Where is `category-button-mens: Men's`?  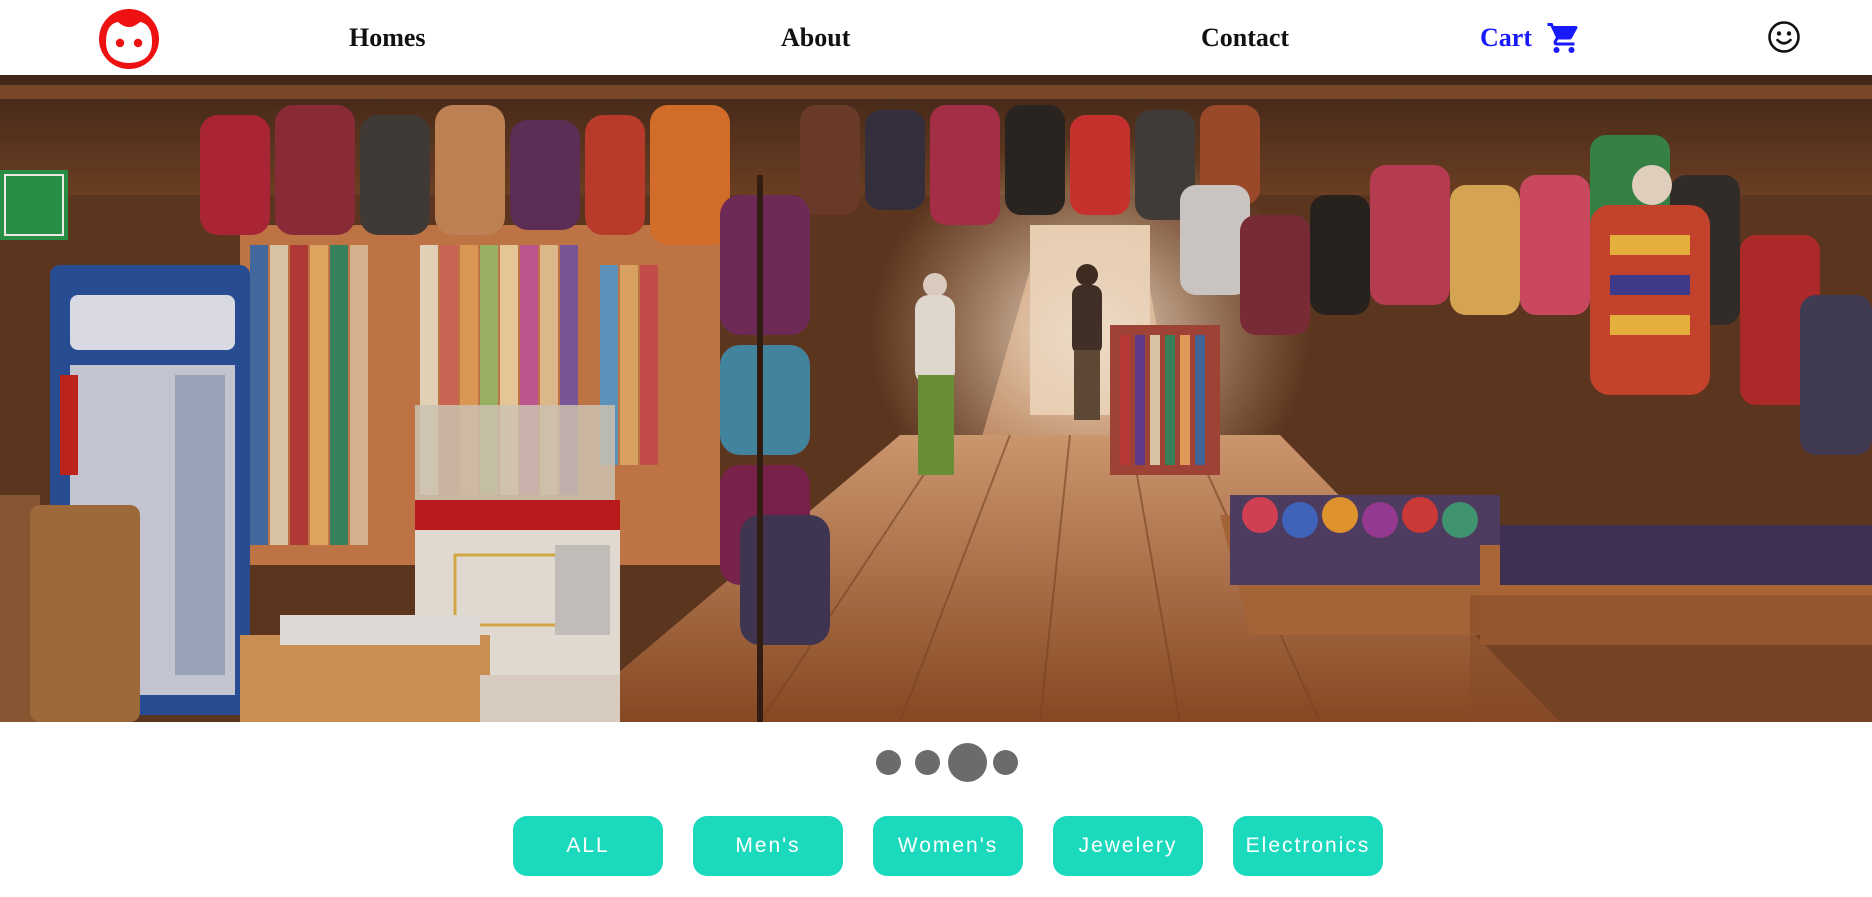 category-button-mens: Men's is located at coordinates (768, 846).